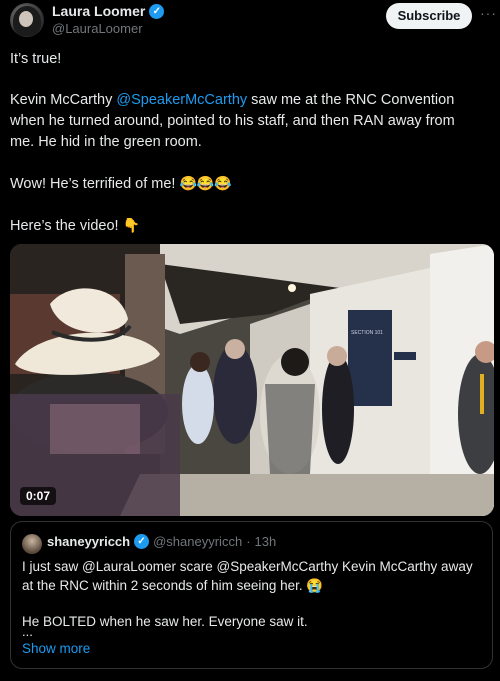 The width and height of the screenshot is (500, 681). What do you see at coordinates (197, 541) in the screenshot?
I see `quoted-author-handle: @shaneyyricch` at bounding box center [197, 541].